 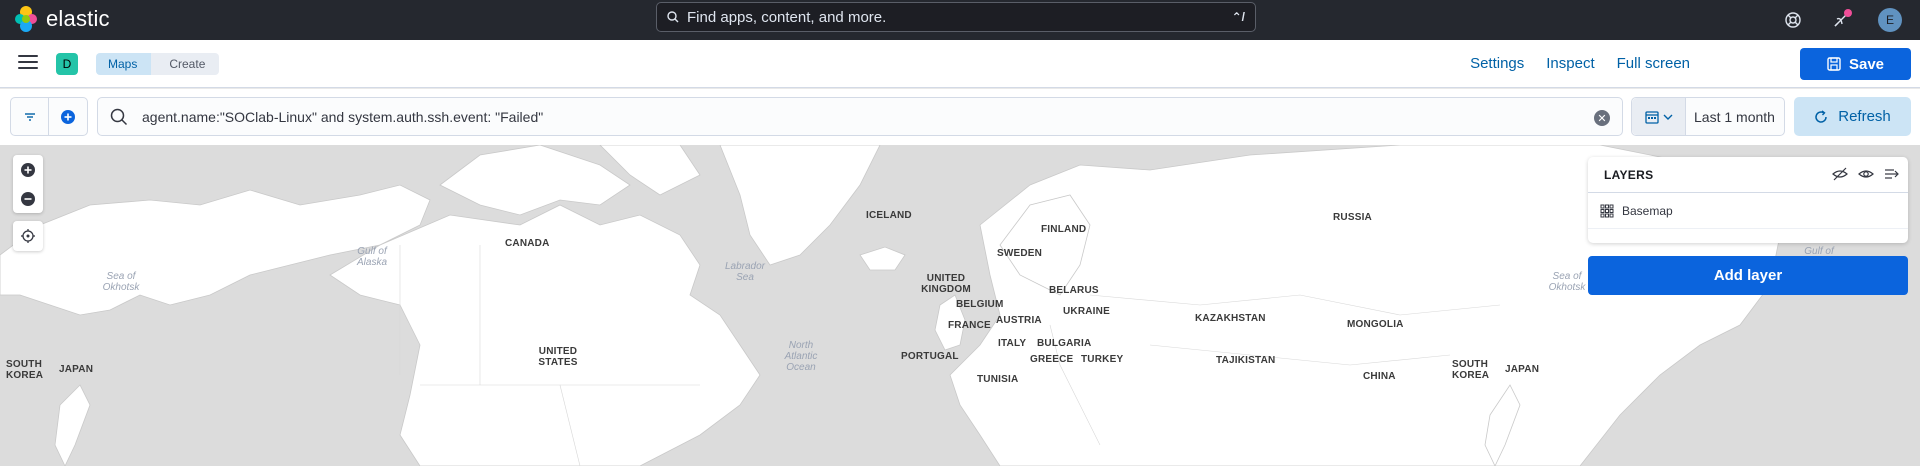 I want to click on quick-select-button, so click(x=1659, y=116).